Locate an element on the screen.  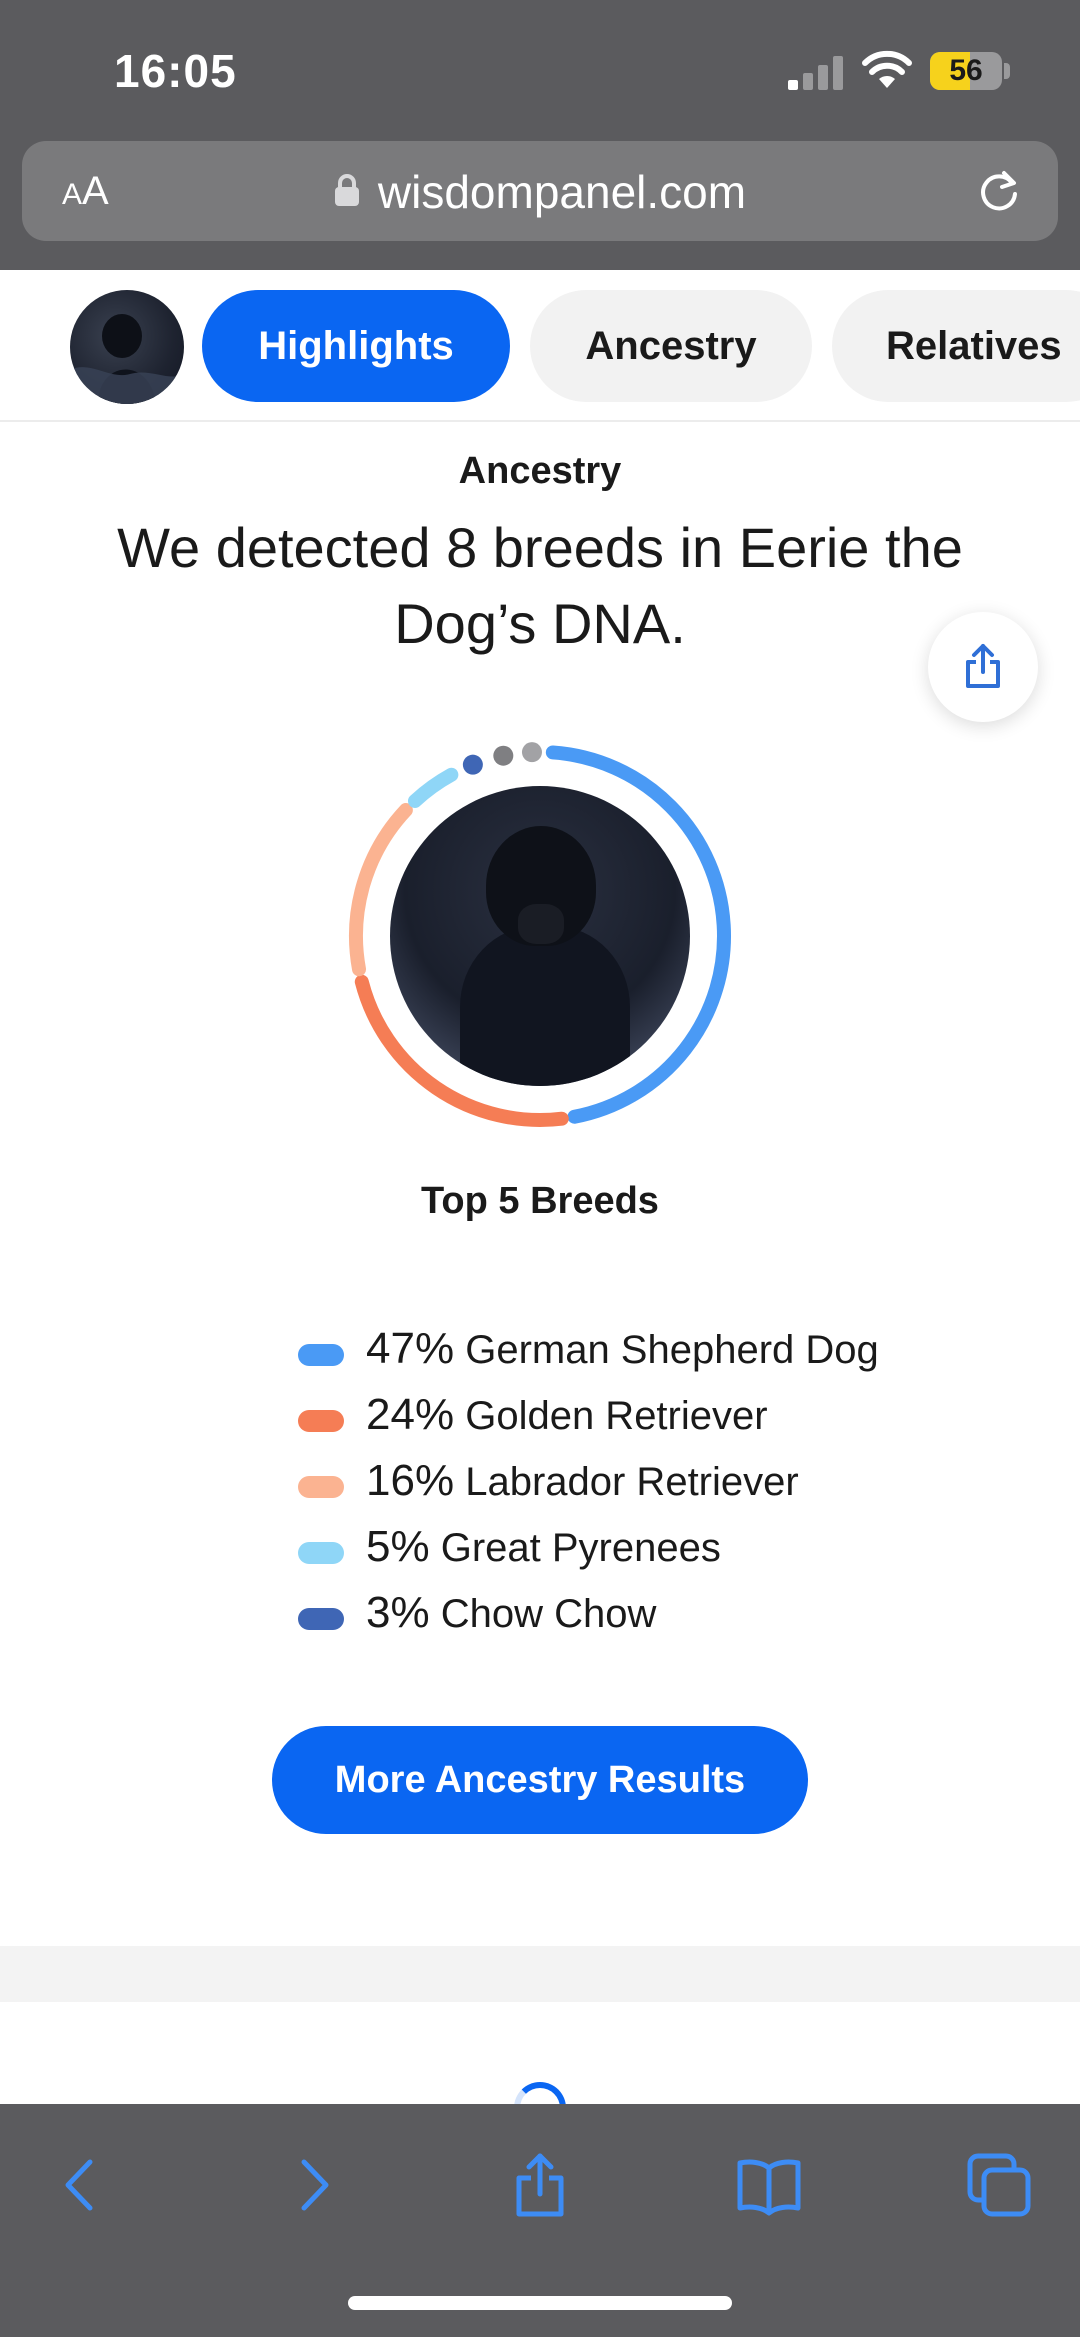
dog-photo-snout is located at coordinates (541, 924).